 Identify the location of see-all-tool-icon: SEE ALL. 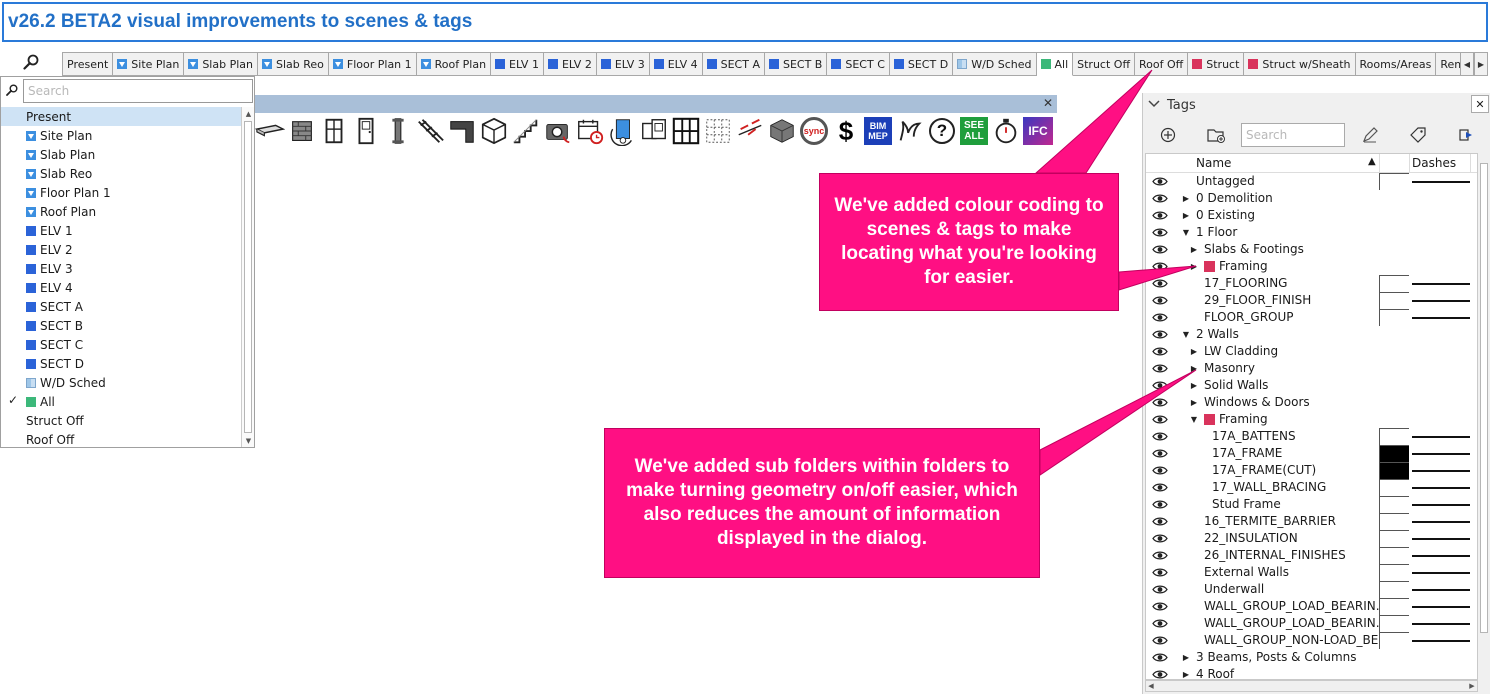
(974, 131).